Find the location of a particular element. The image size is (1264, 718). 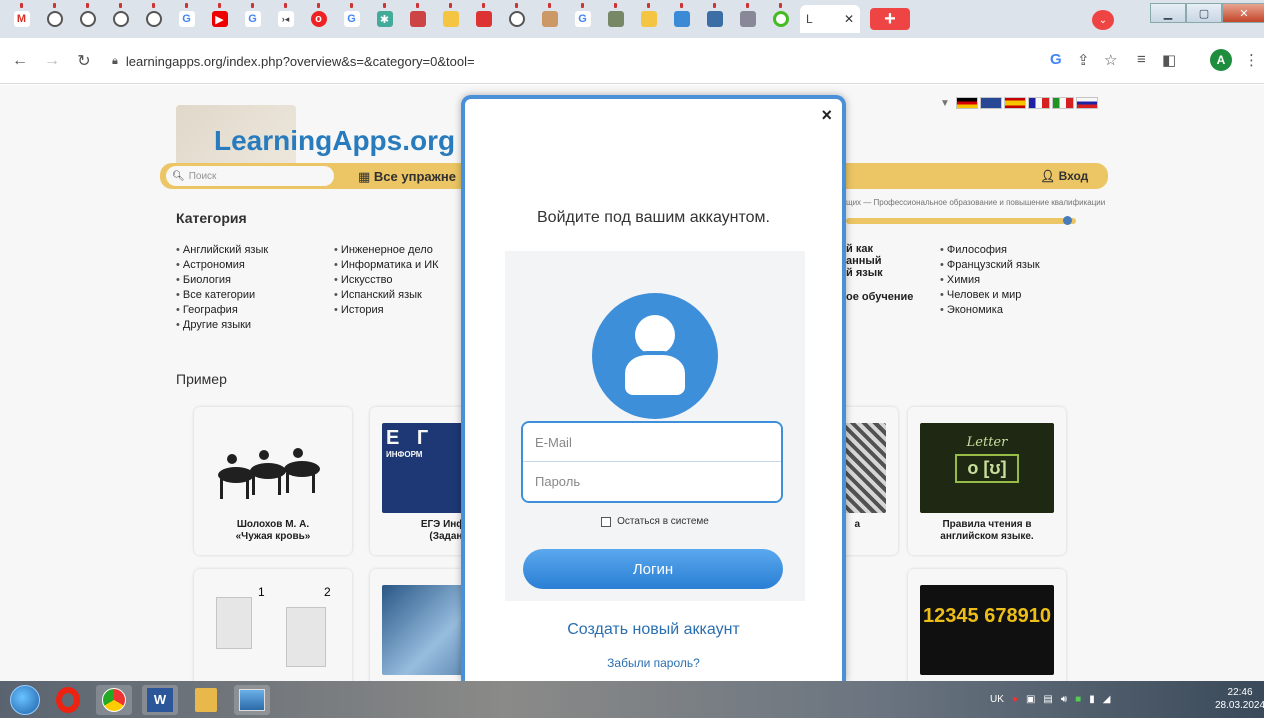

share-icon: ⇪ is located at coordinates (1083, 60).